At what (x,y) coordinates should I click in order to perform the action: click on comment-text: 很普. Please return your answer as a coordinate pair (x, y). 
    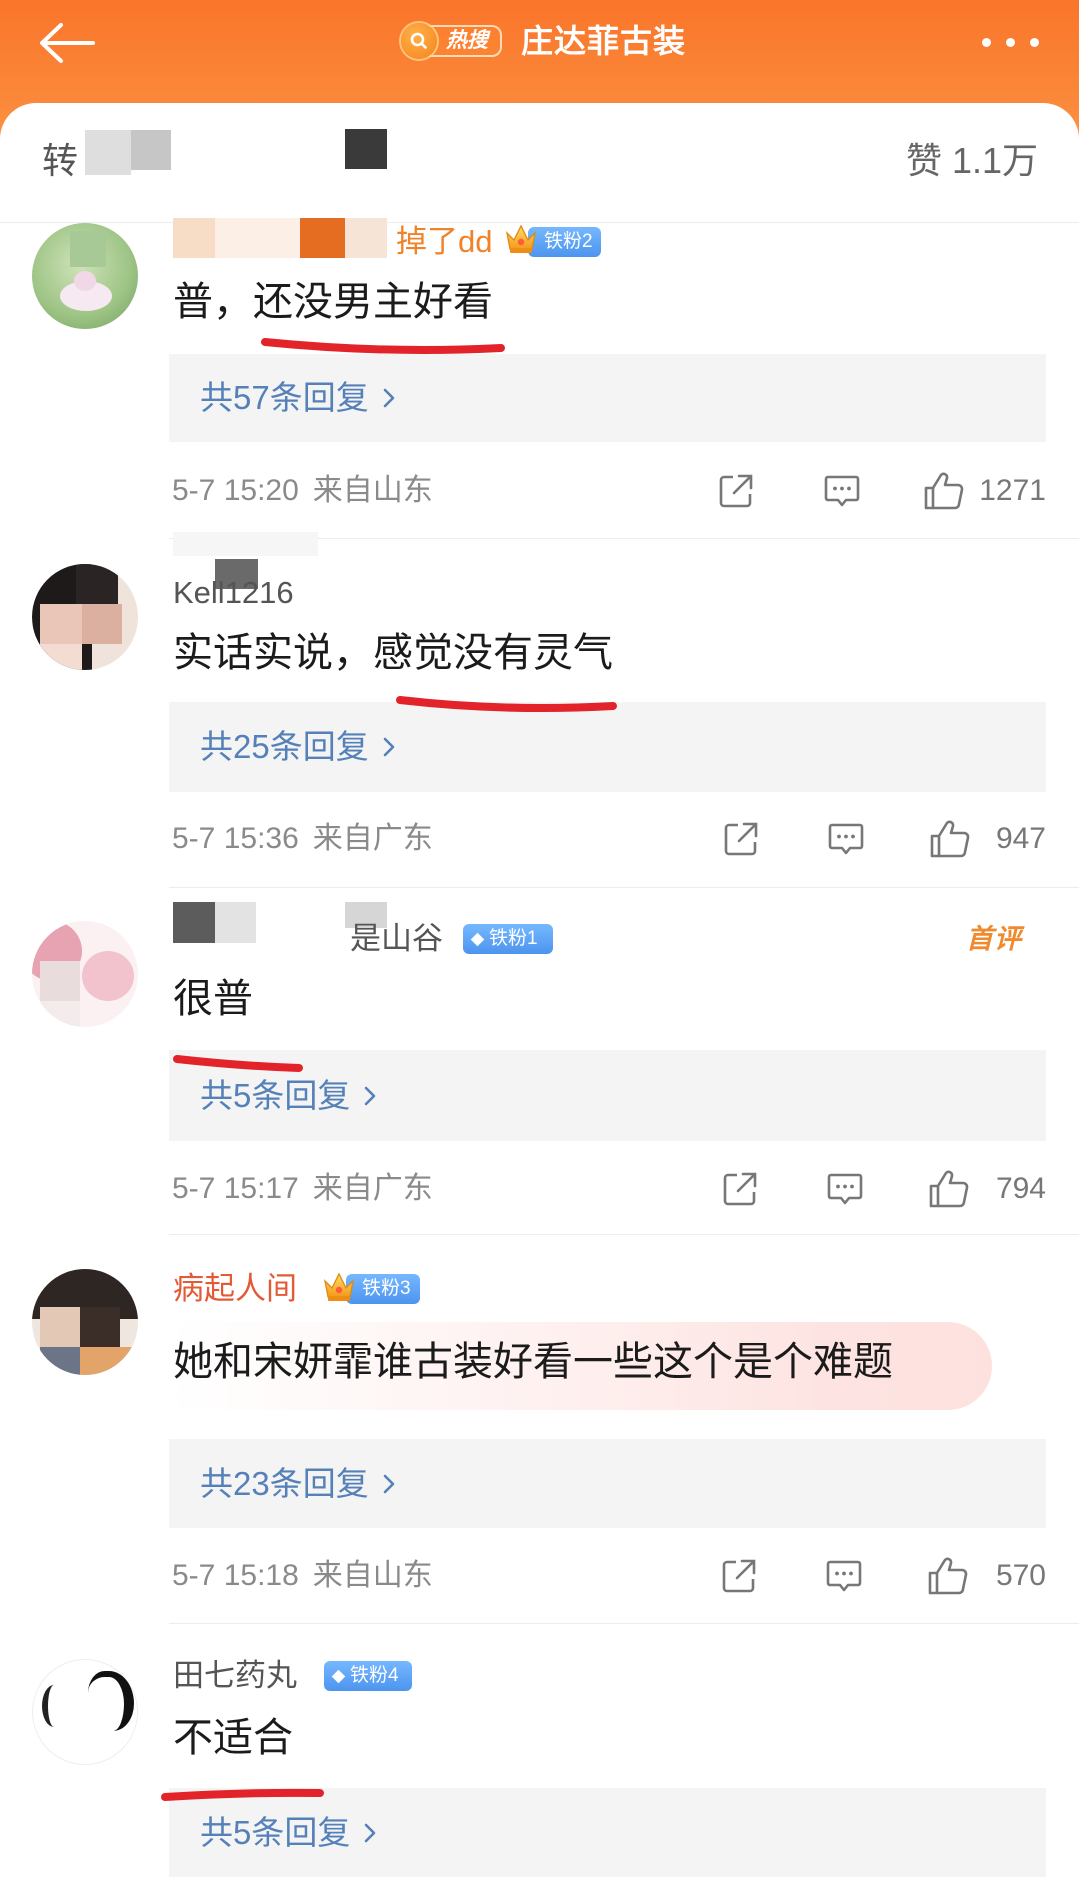
    Looking at the image, I should click on (213, 999).